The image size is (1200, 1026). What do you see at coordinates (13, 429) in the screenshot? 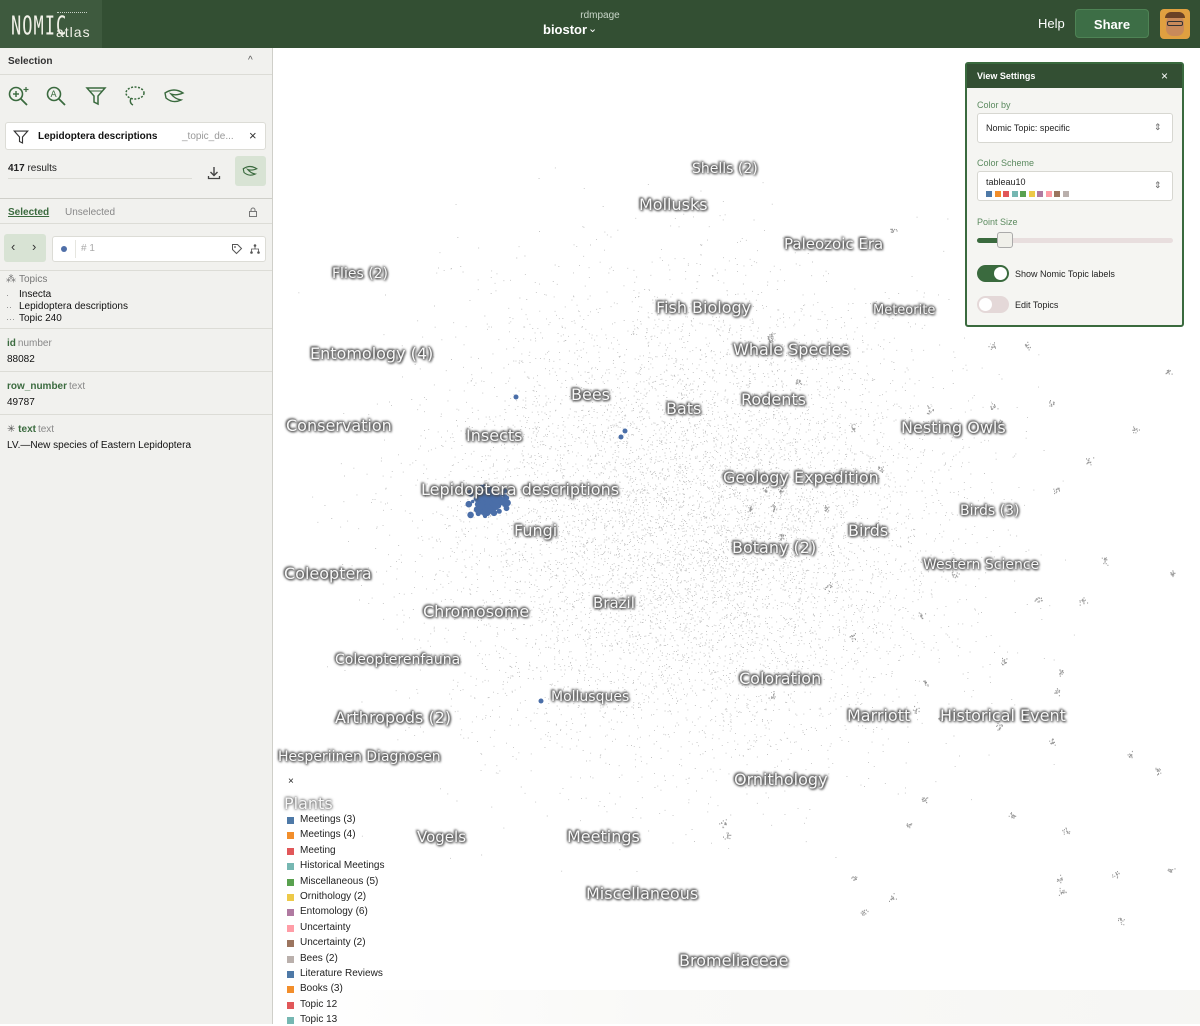
I see `sparkle-icon: ✳` at bounding box center [13, 429].